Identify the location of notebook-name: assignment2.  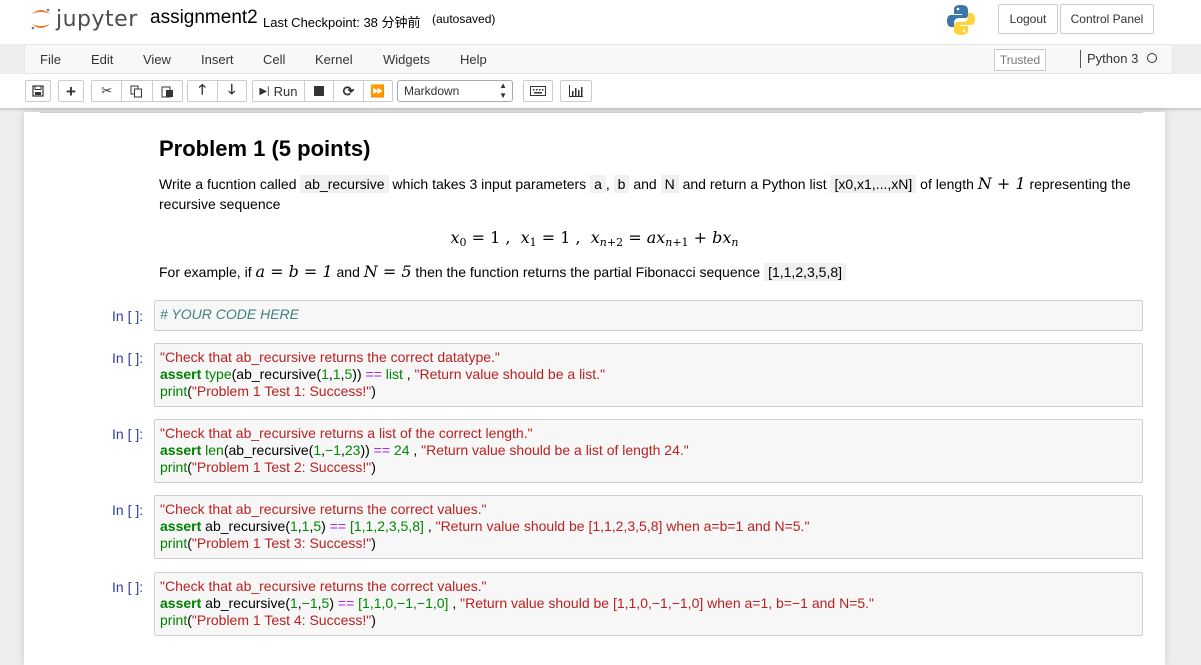
(204, 18).